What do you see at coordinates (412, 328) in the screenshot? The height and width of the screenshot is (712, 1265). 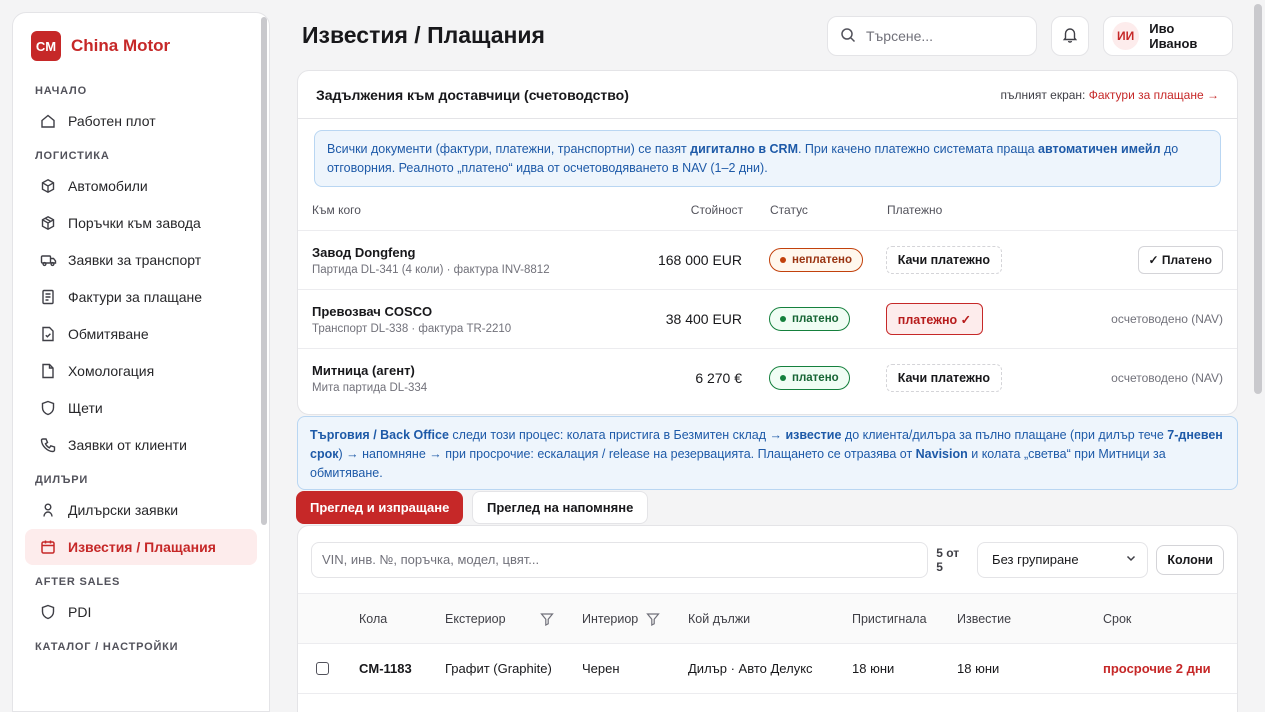 I see `payee-details: Транспорт DL-338 · фактура TR-2210` at bounding box center [412, 328].